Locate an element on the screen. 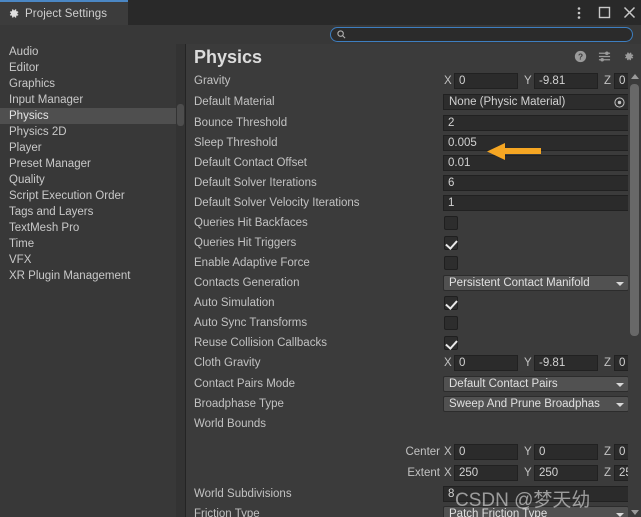 The height and width of the screenshot is (517, 641). contact-pairs-mode-value: Default Contact Pairs is located at coordinates (503, 384).